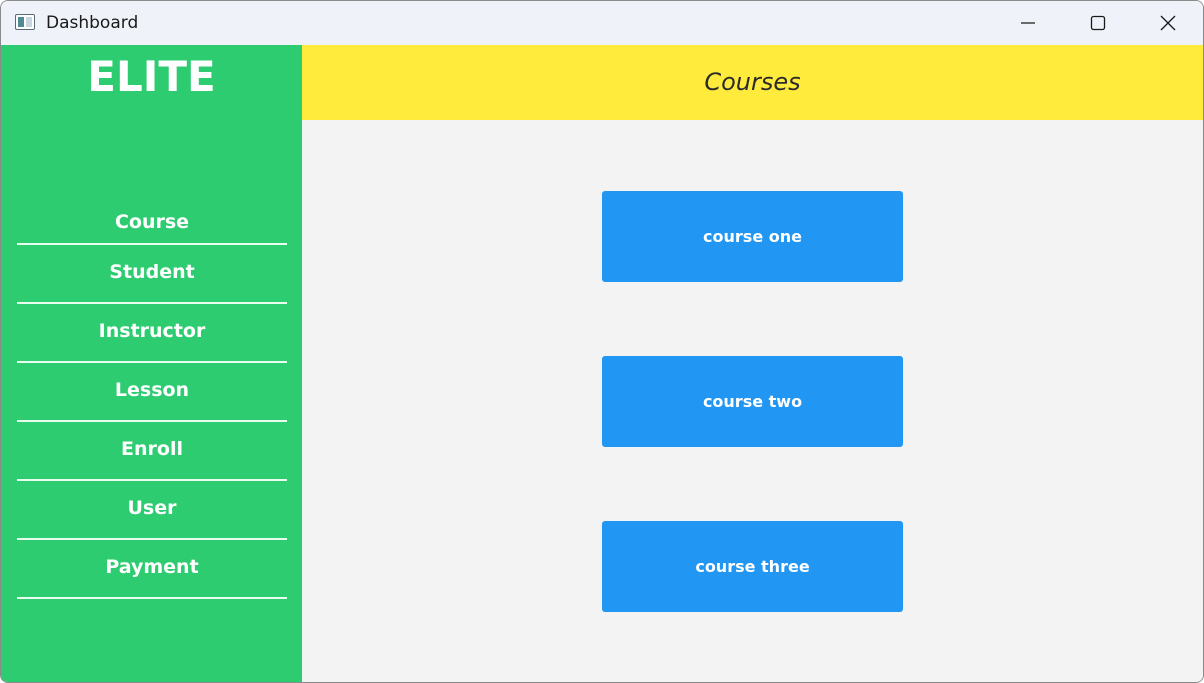  I want to click on page-header: Courses, so click(752, 82).